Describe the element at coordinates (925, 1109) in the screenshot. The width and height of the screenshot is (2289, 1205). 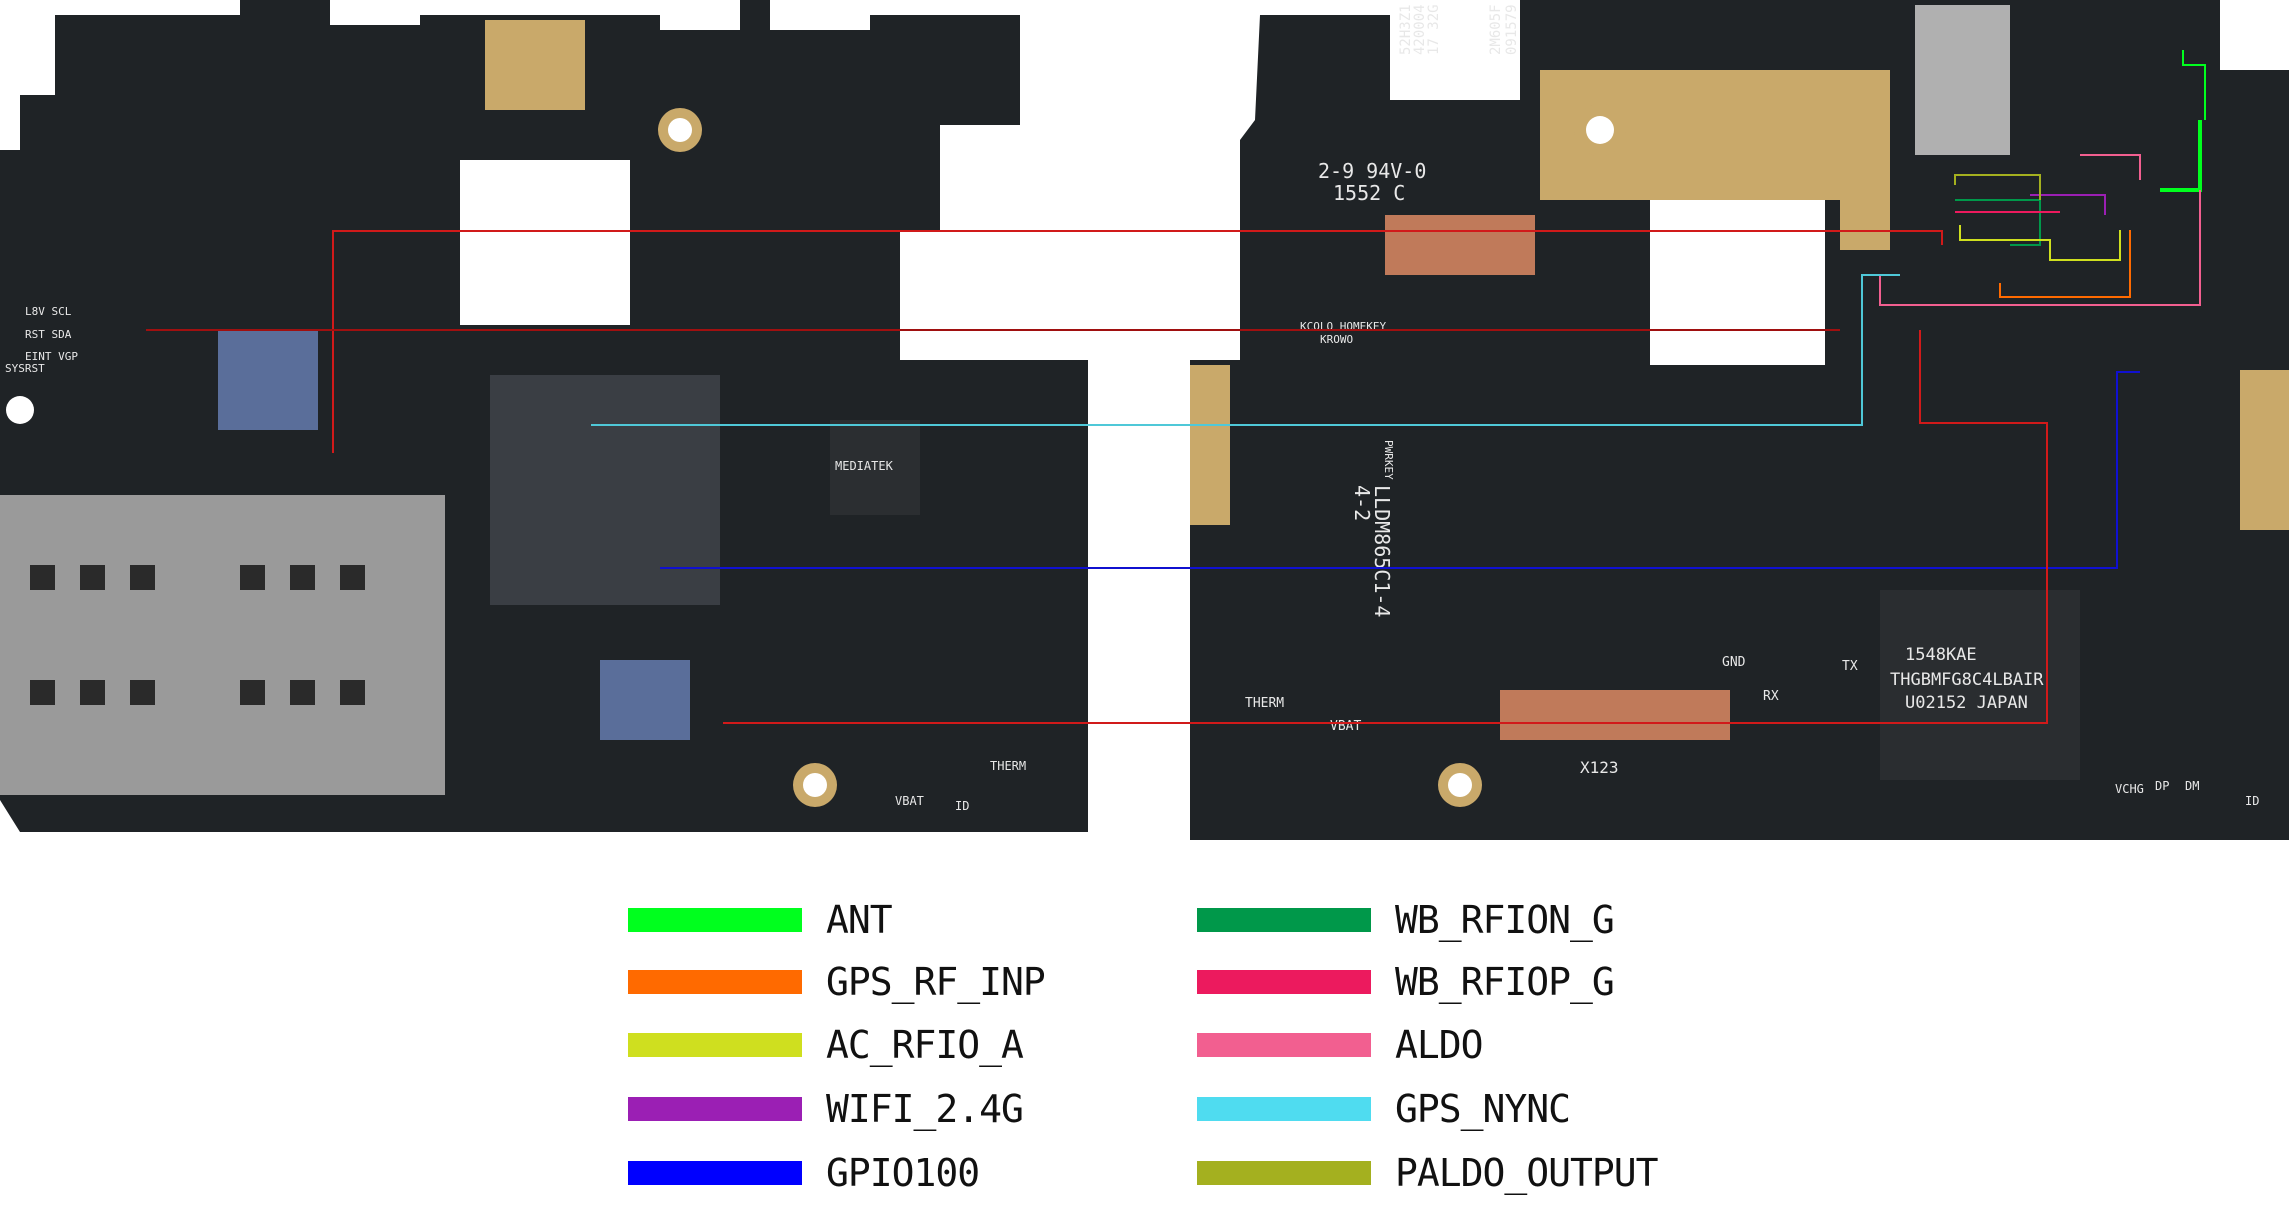
I see `legend-label: WIFI_2.4G` at that location.